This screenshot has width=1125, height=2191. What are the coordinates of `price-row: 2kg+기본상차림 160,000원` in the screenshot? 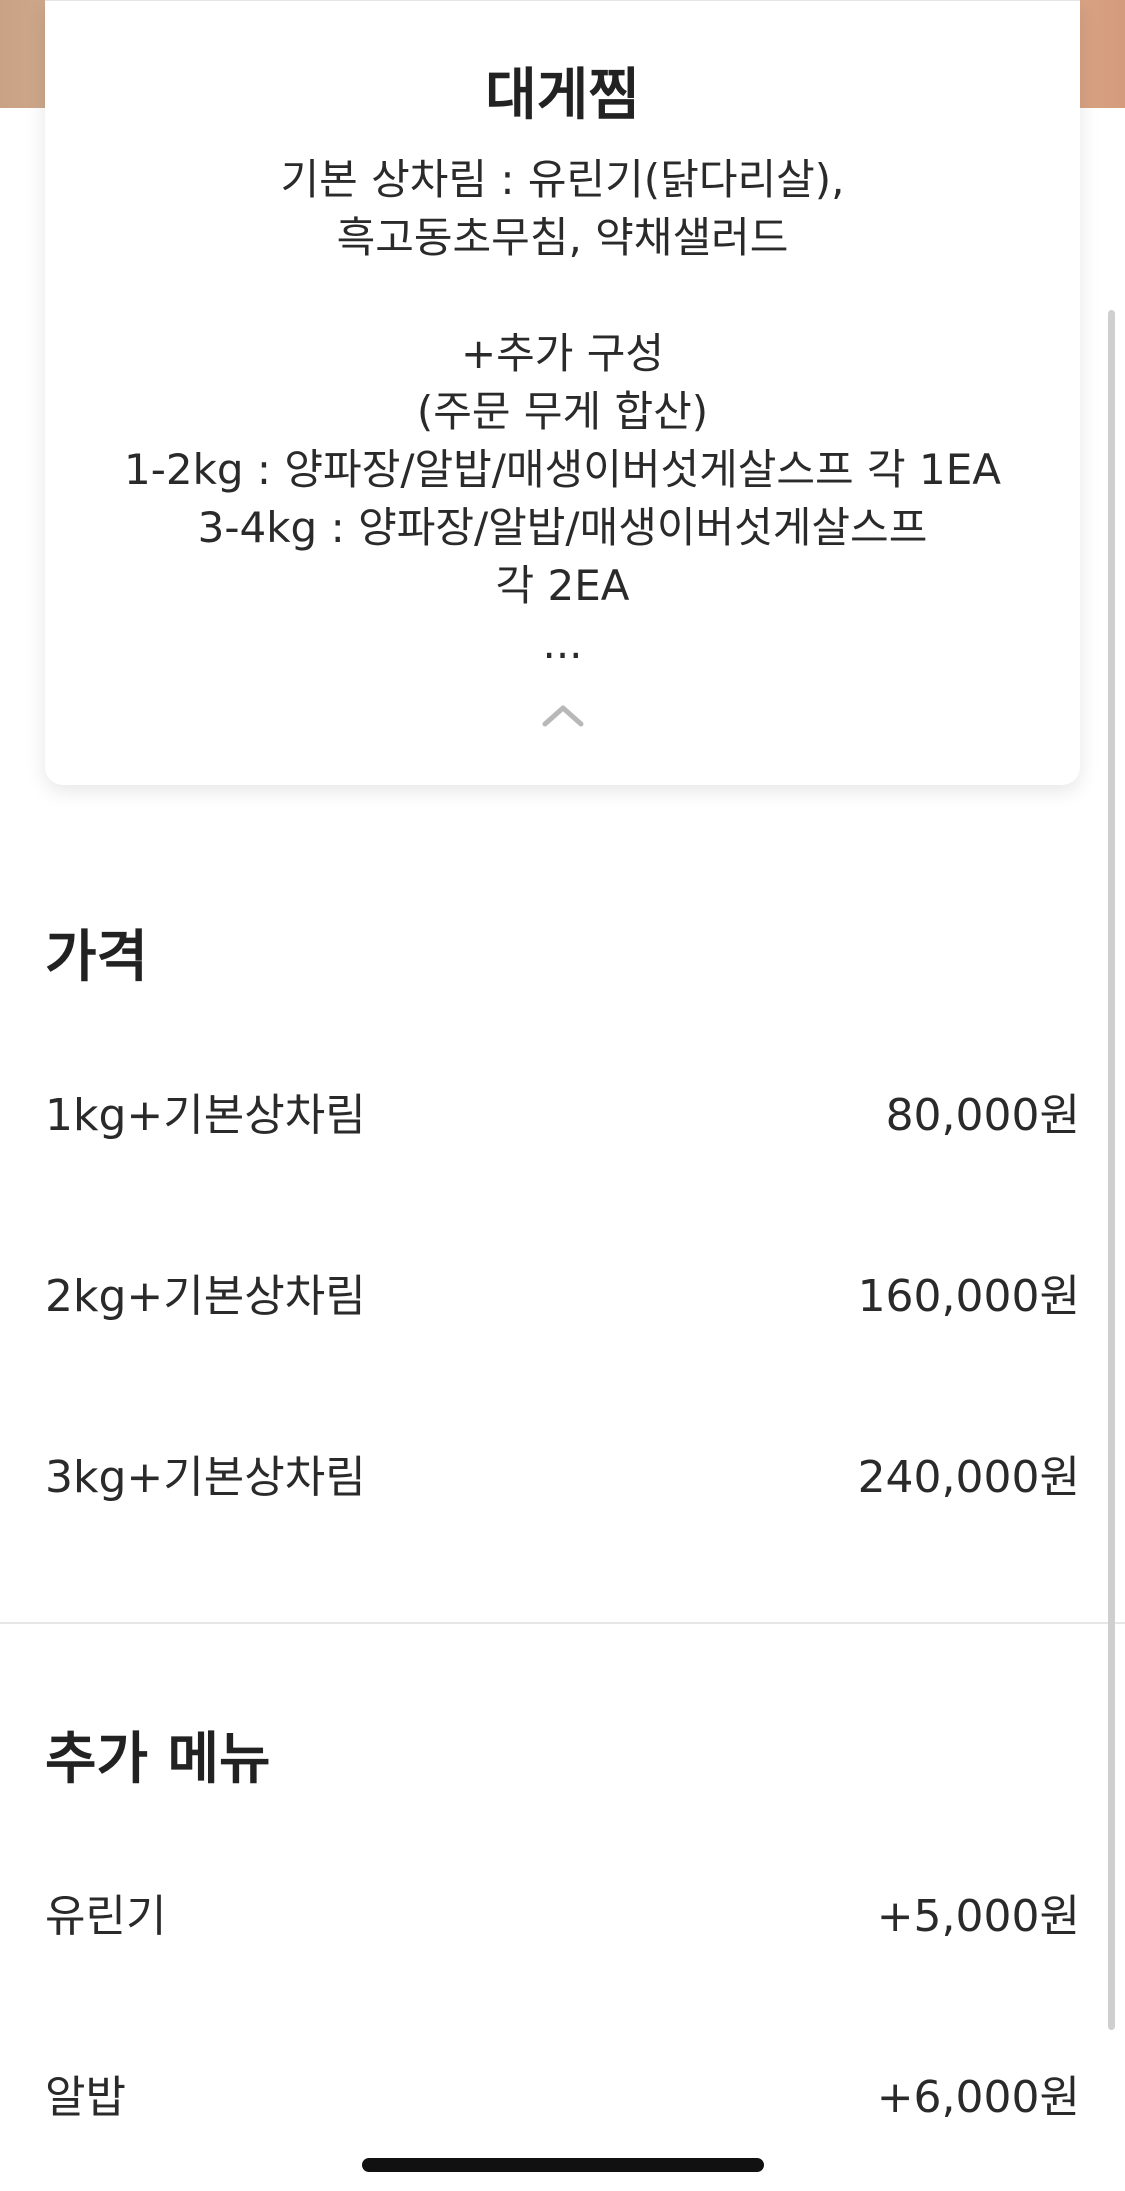 It's located at (562, 1292).